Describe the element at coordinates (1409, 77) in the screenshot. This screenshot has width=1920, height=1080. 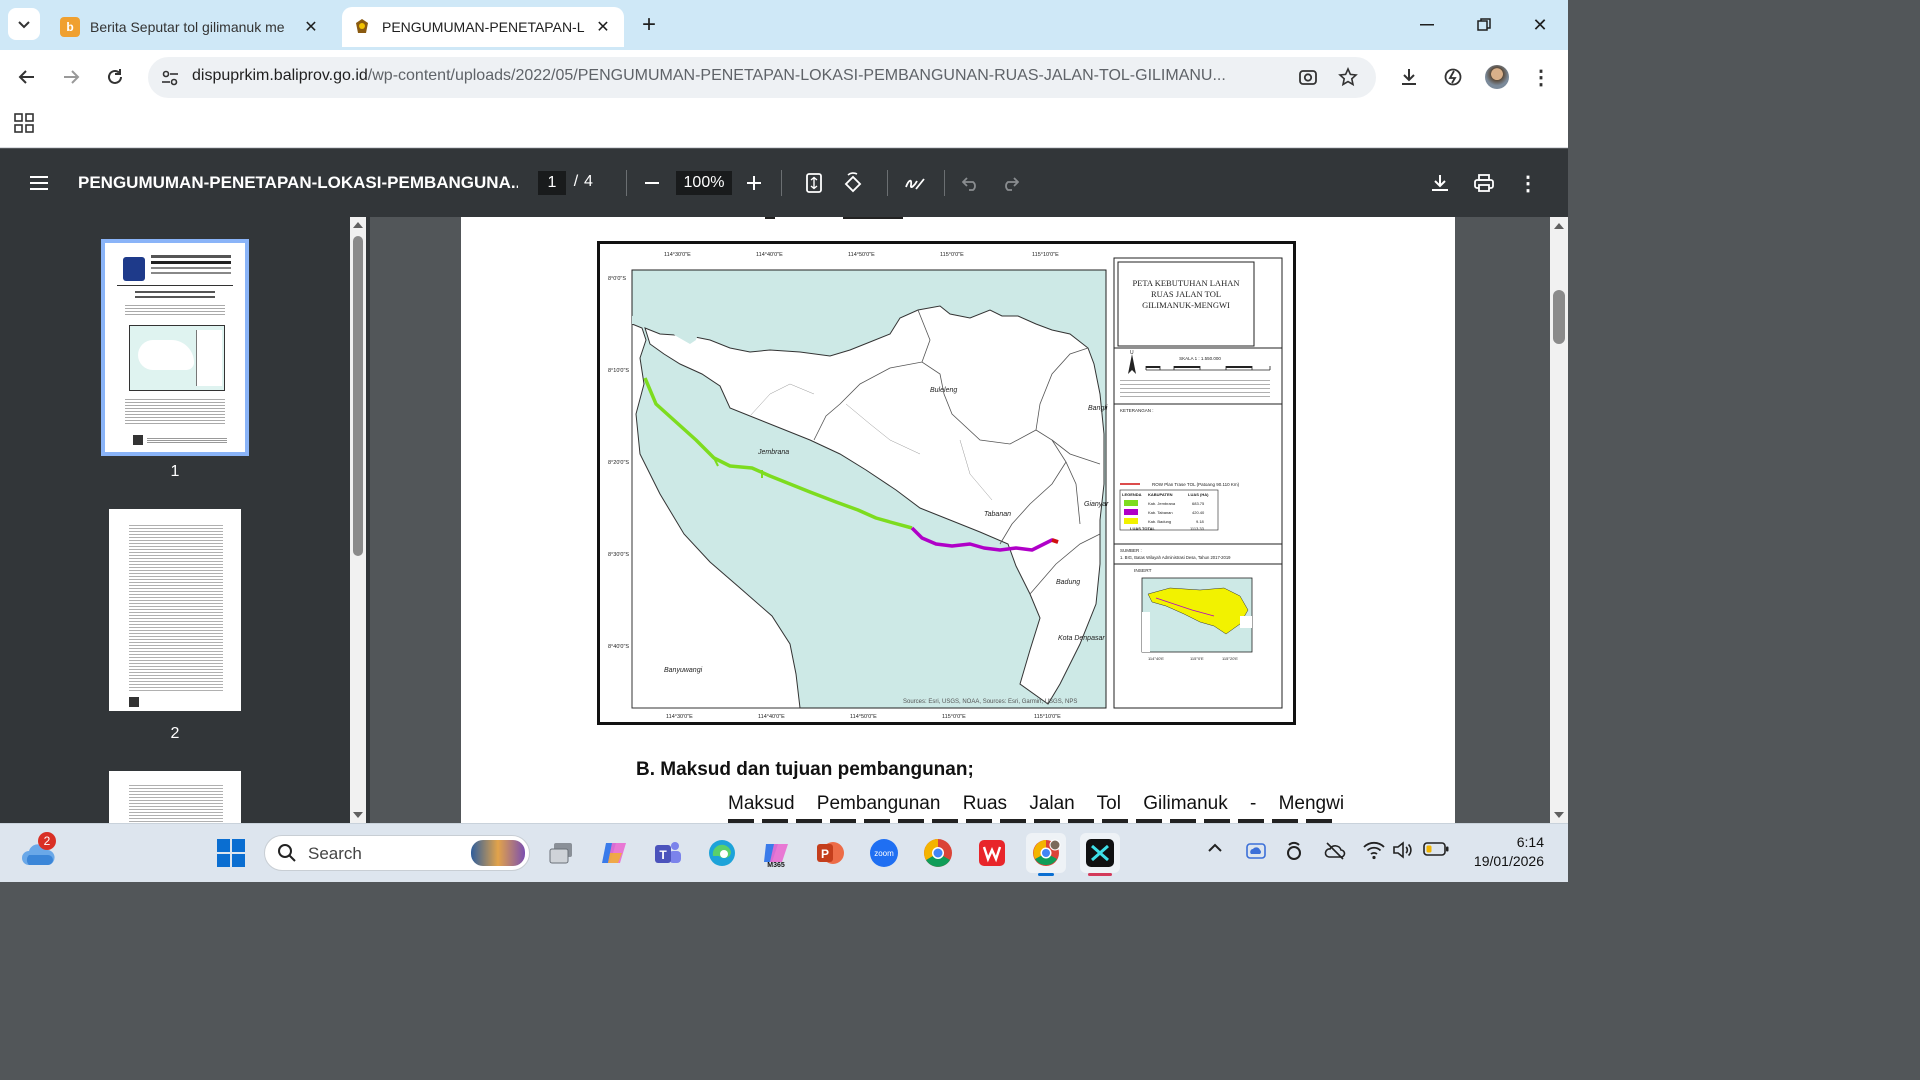
I see `downloads-button` at that location.